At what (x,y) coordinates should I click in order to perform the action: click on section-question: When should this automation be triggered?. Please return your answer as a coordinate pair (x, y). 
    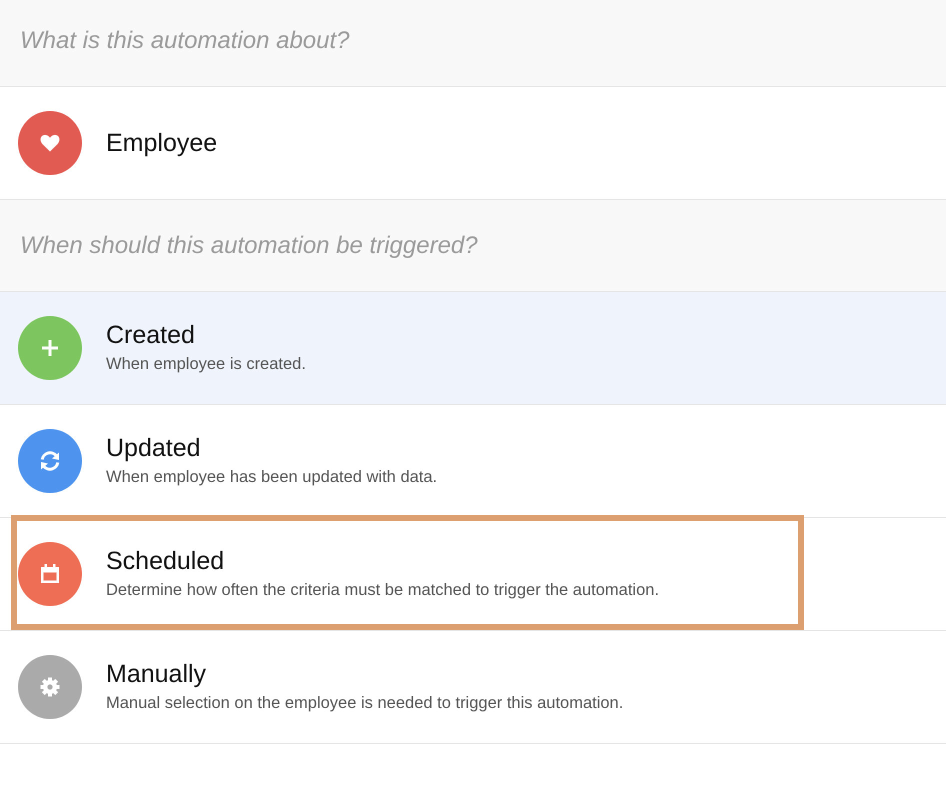
    Looking at the image, I should click on (249, 246).